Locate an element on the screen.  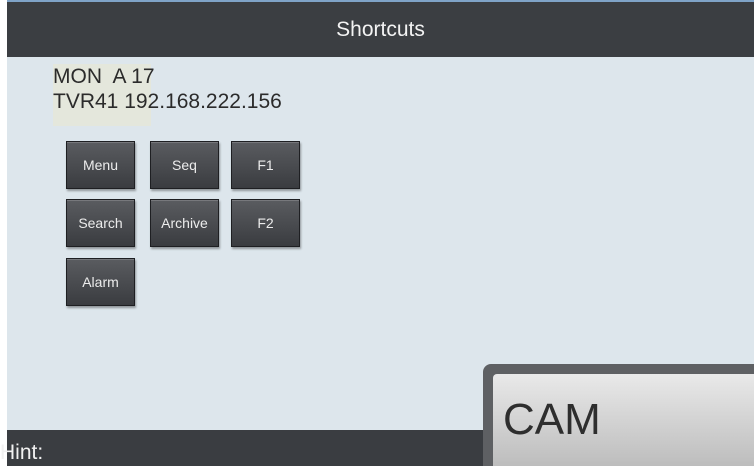
page-title: Shortcuts is located at coordinates (380, 29).